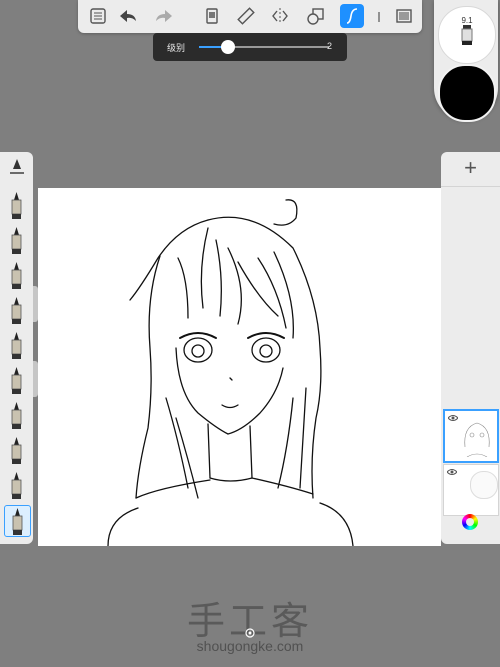  I want to click on brush-size-value: 9.1, so click(467, 20).